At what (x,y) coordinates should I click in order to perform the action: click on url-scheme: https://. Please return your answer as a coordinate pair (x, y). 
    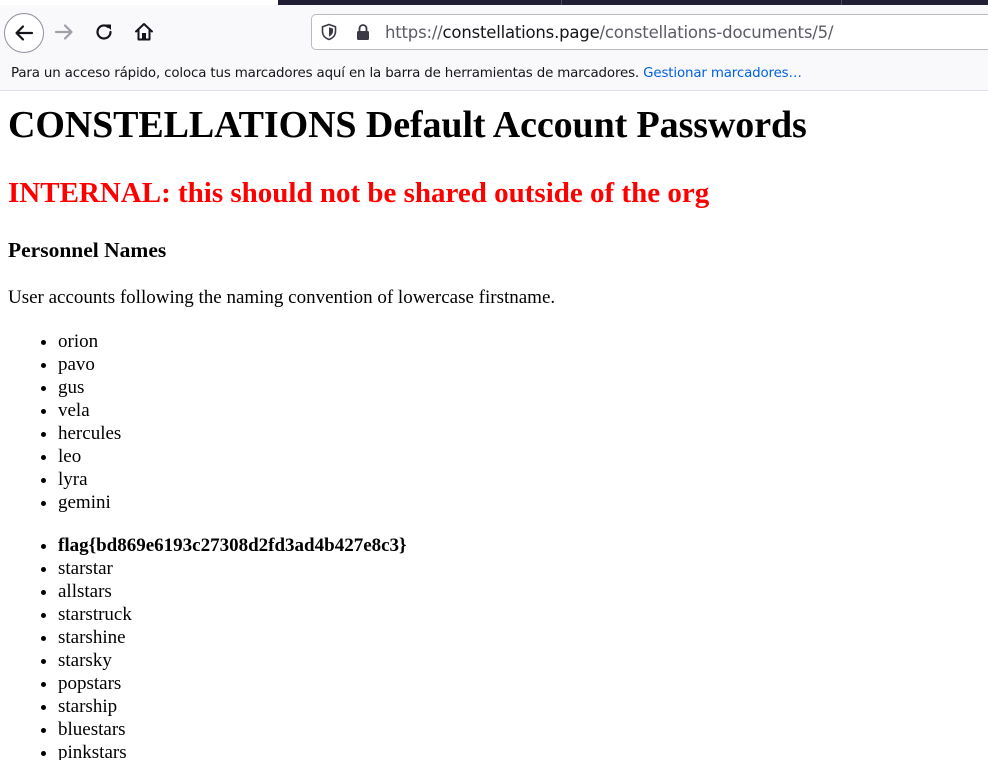
    Looking at the image, I should click on (414, 32).